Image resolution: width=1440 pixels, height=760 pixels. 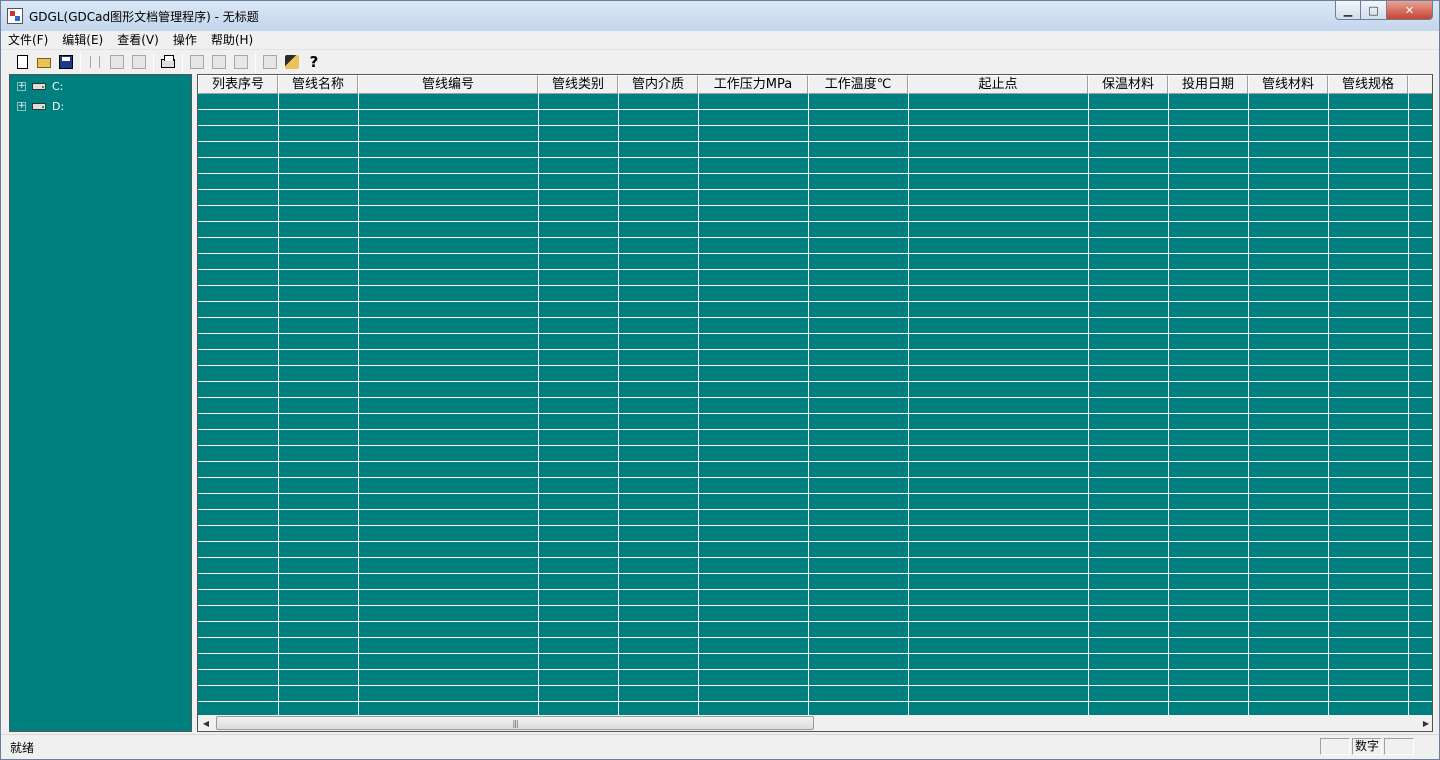 I want to click on num-lock-indicator: 数字, so click(x=1367, y=746).